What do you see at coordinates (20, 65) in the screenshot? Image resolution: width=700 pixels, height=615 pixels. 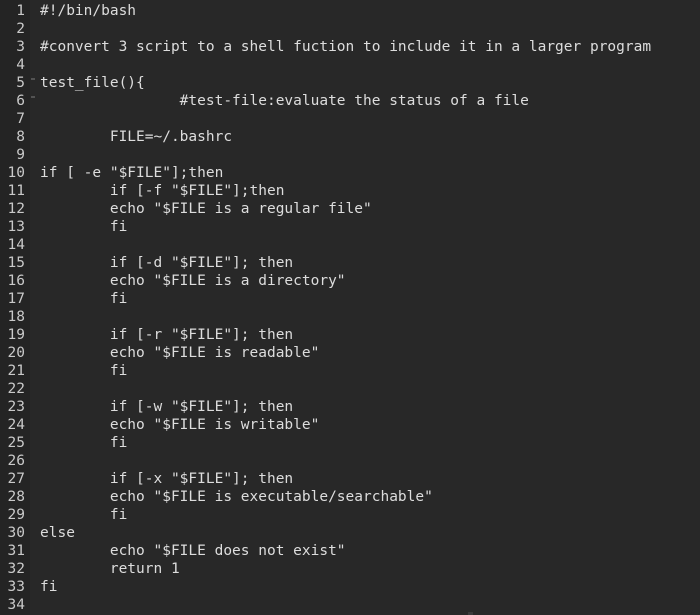 I see `line-number: 4` at bounding box center [20, 65].